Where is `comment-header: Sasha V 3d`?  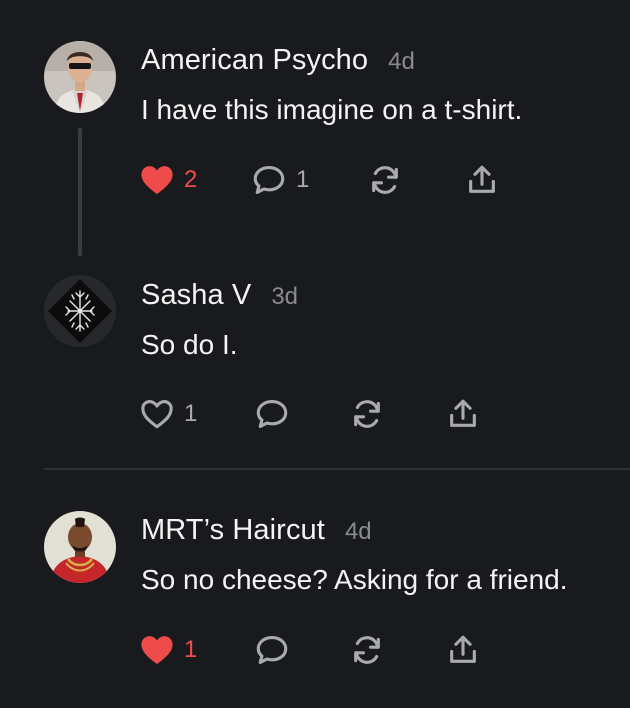 comment-header: Sasha V 3d is located at coordinates (219, 295).